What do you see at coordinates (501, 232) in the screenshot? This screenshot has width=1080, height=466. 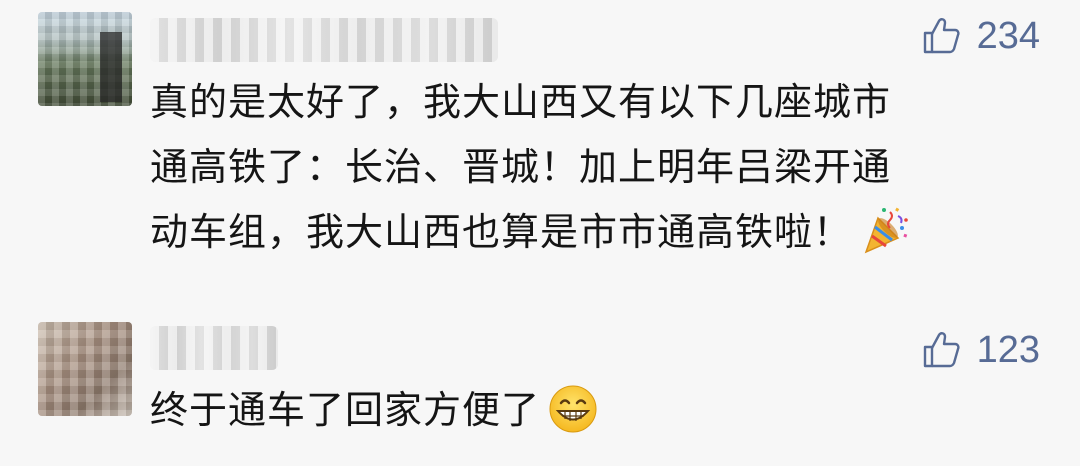 I see `comment-text-segment: 动车组，我大山西也算是市市通高铁啦！` at bounding box center [501, 232].